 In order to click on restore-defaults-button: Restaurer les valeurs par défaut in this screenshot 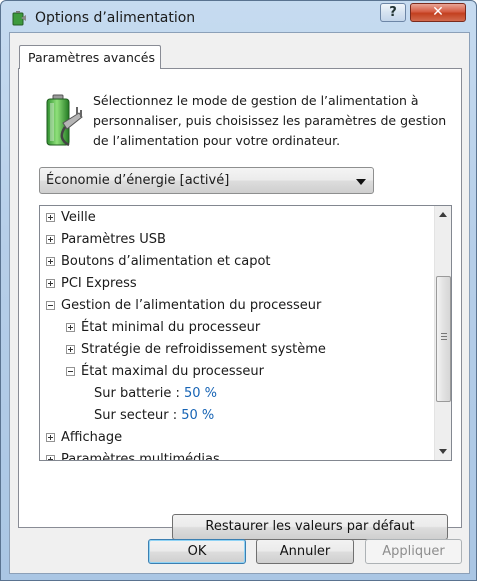, I will do `click(310, 527)`.